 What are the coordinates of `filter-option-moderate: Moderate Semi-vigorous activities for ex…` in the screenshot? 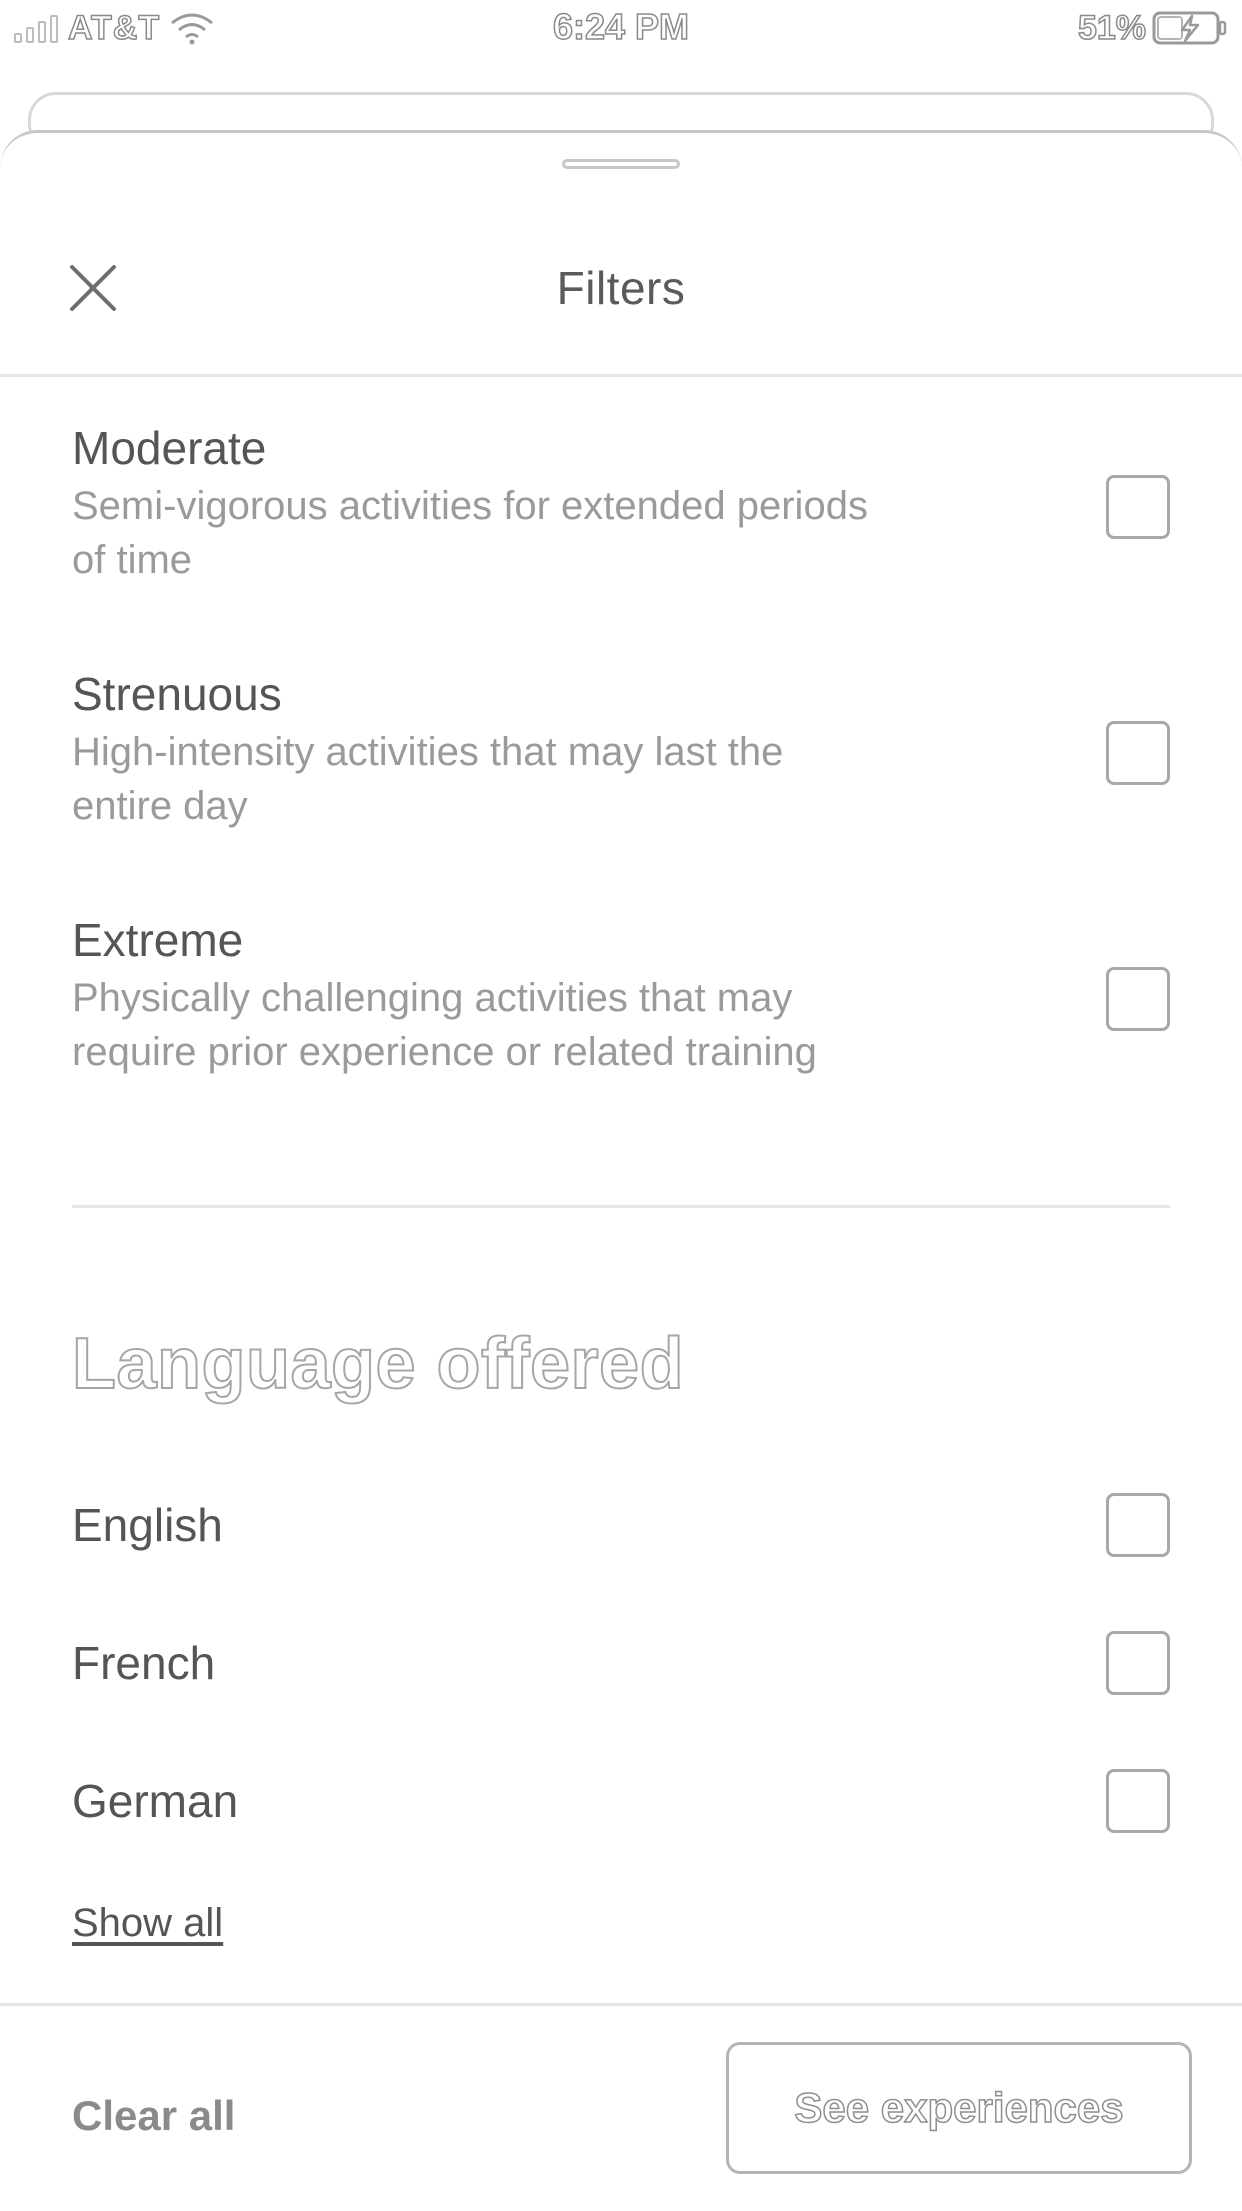 It's located at (621, 503).